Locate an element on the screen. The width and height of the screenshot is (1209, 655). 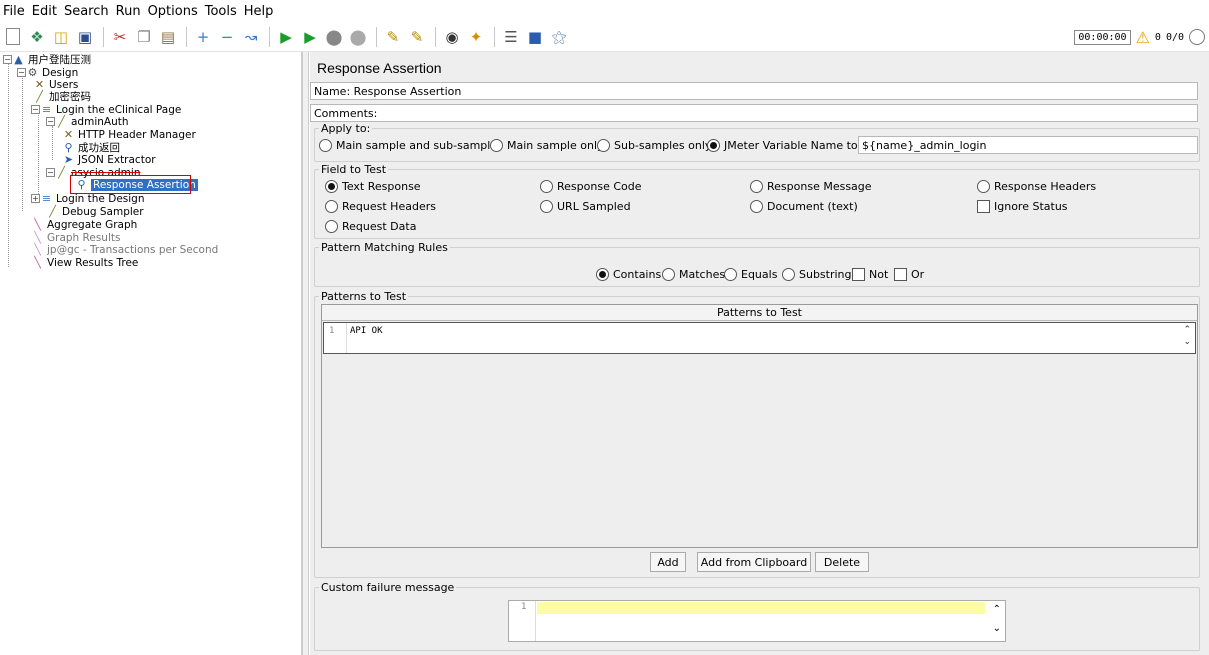
status-area: 00:00:00 ⚠ 0 0/0 is located at coordinates (1139, 37).